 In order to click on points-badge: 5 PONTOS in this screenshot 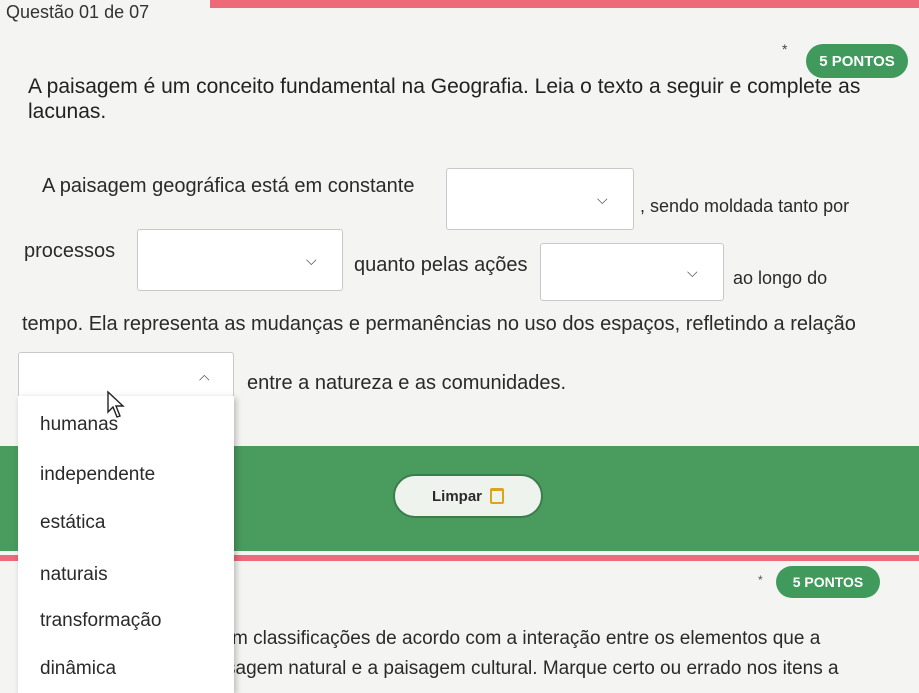, I will do `click(857, 61)`.